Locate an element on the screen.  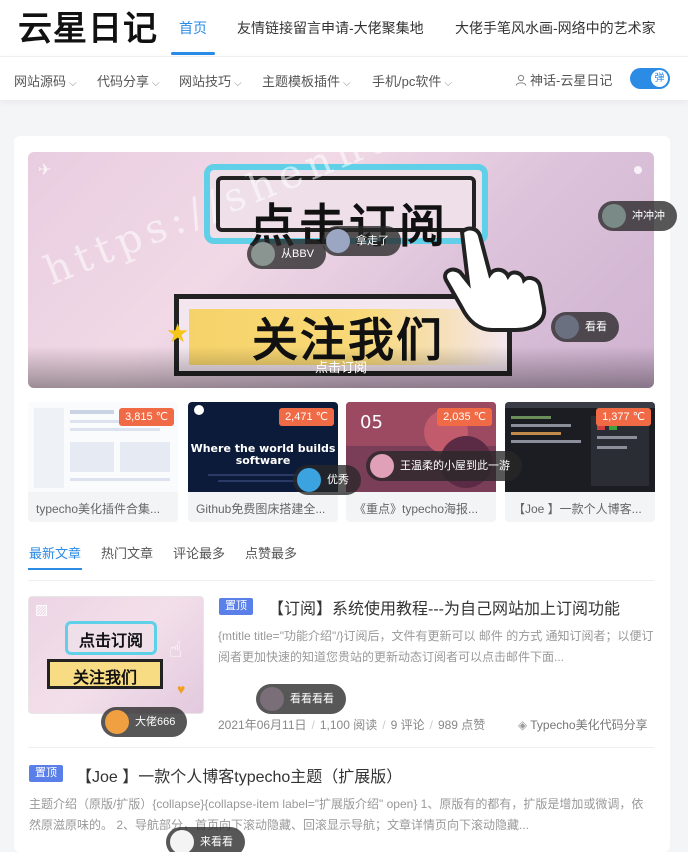
svg-text: software is located at coordinates (263, 460).